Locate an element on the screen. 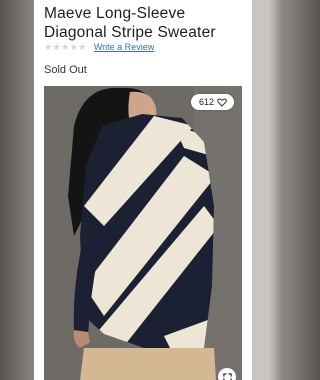 The height and width of the screenshot is (380, 320). expand-image-button is located at coordinates (227, 374).